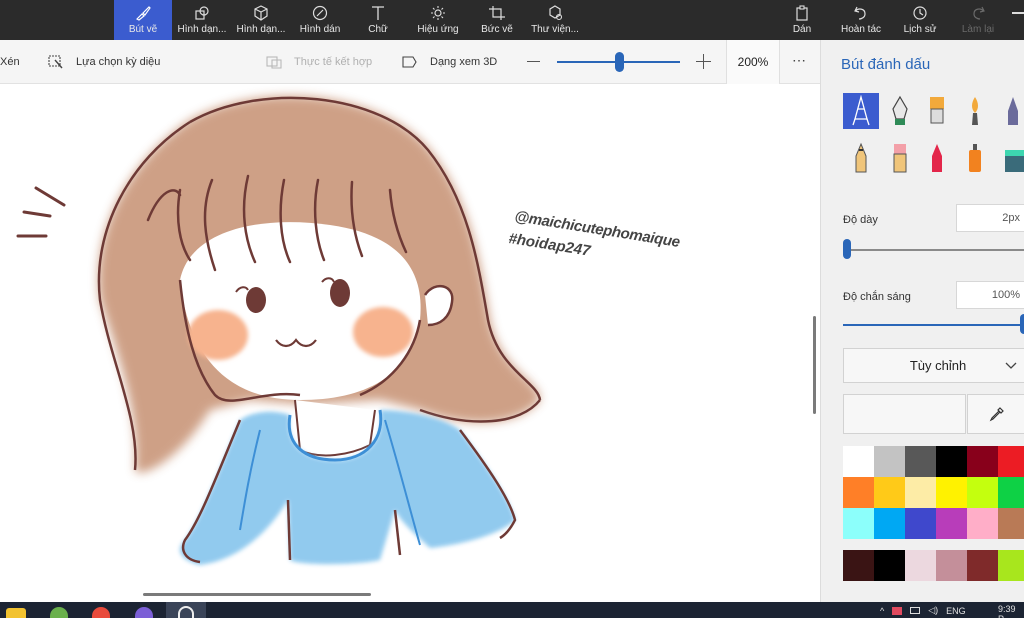 This screenshot has height=618, width=1024. I want to click on network-icon, so click(915, 610).